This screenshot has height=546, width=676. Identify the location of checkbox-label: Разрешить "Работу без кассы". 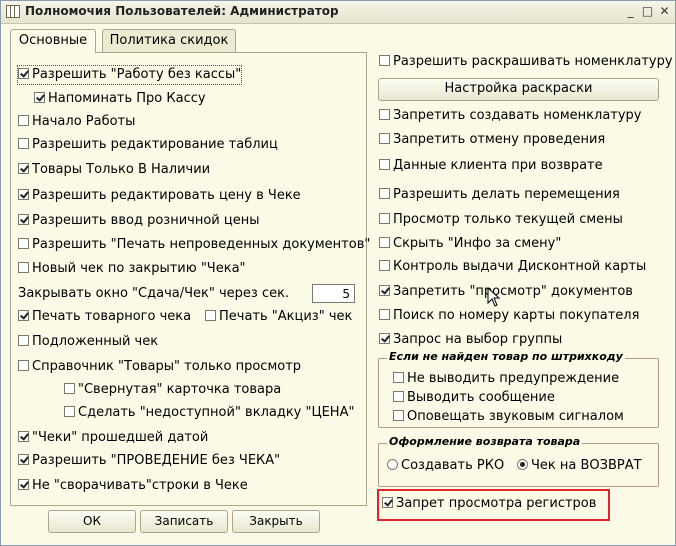
(137, 74).